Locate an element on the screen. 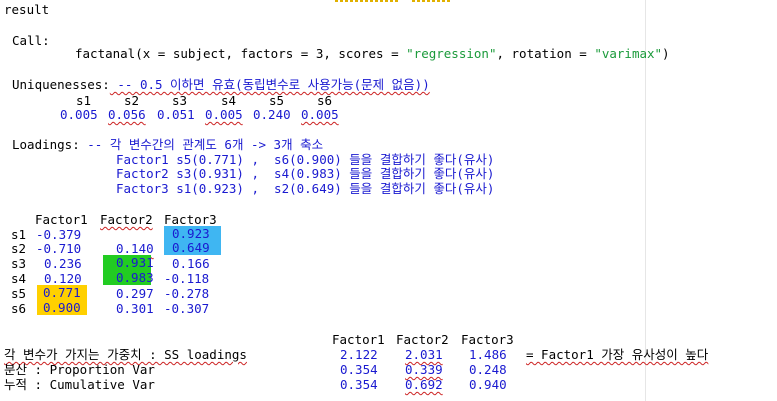 The width and height of the screenshot is (777, 401). uniq-var: s3 is located at coordinates (180, 100).